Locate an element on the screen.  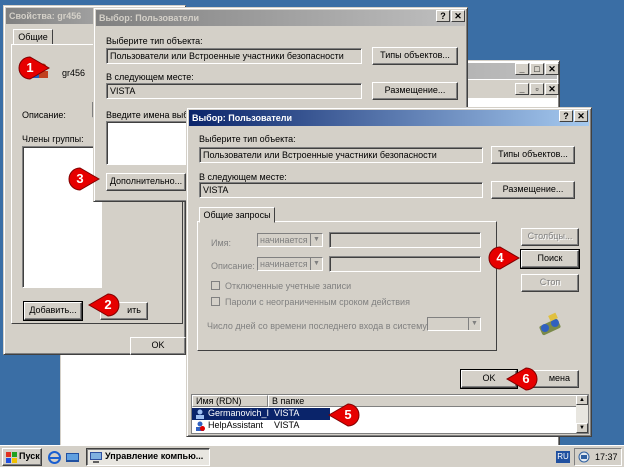
maximize-icon: □ is located at coordinates (537, 69).